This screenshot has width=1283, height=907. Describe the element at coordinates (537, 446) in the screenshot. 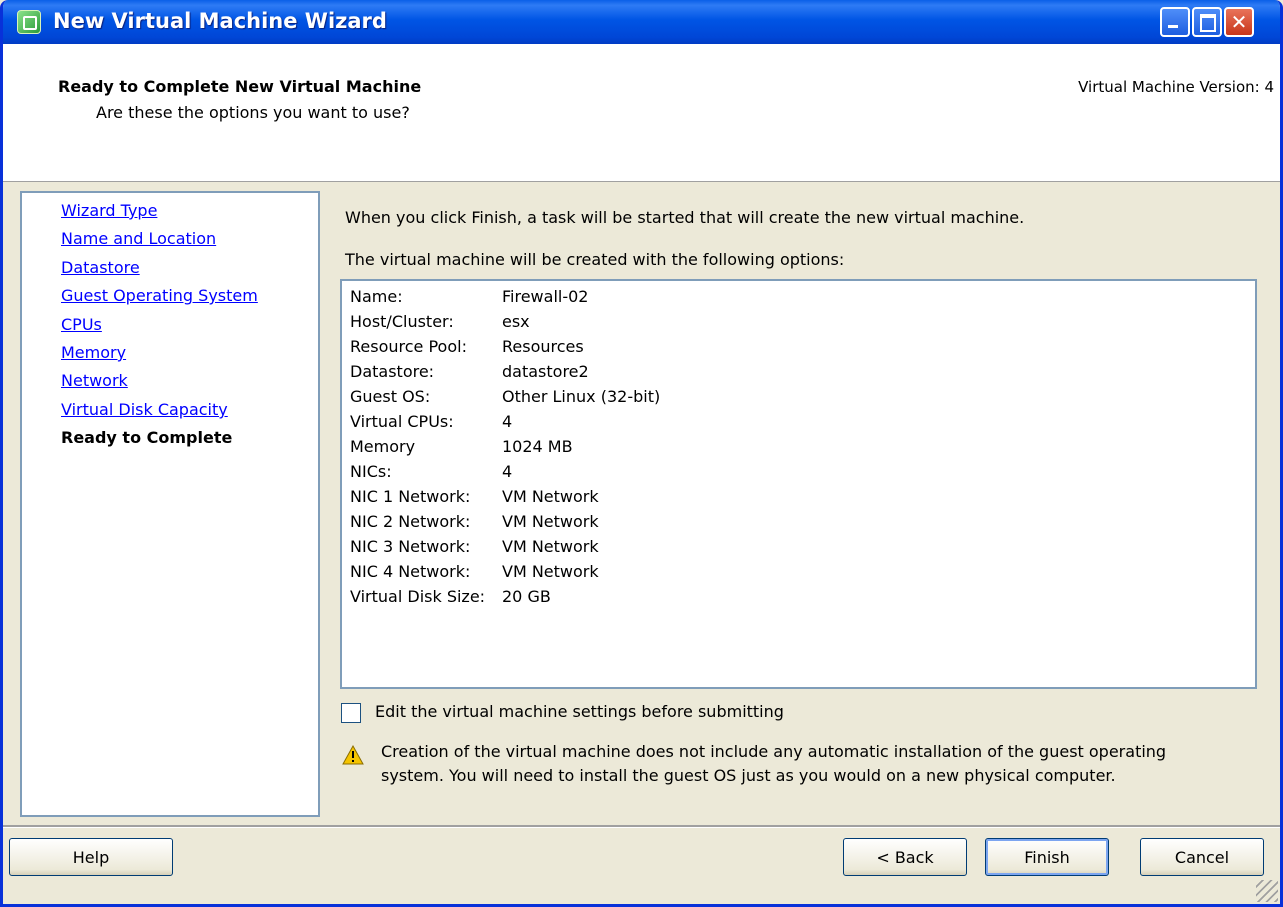

I see `summary-value: 1024 MB` at that location.